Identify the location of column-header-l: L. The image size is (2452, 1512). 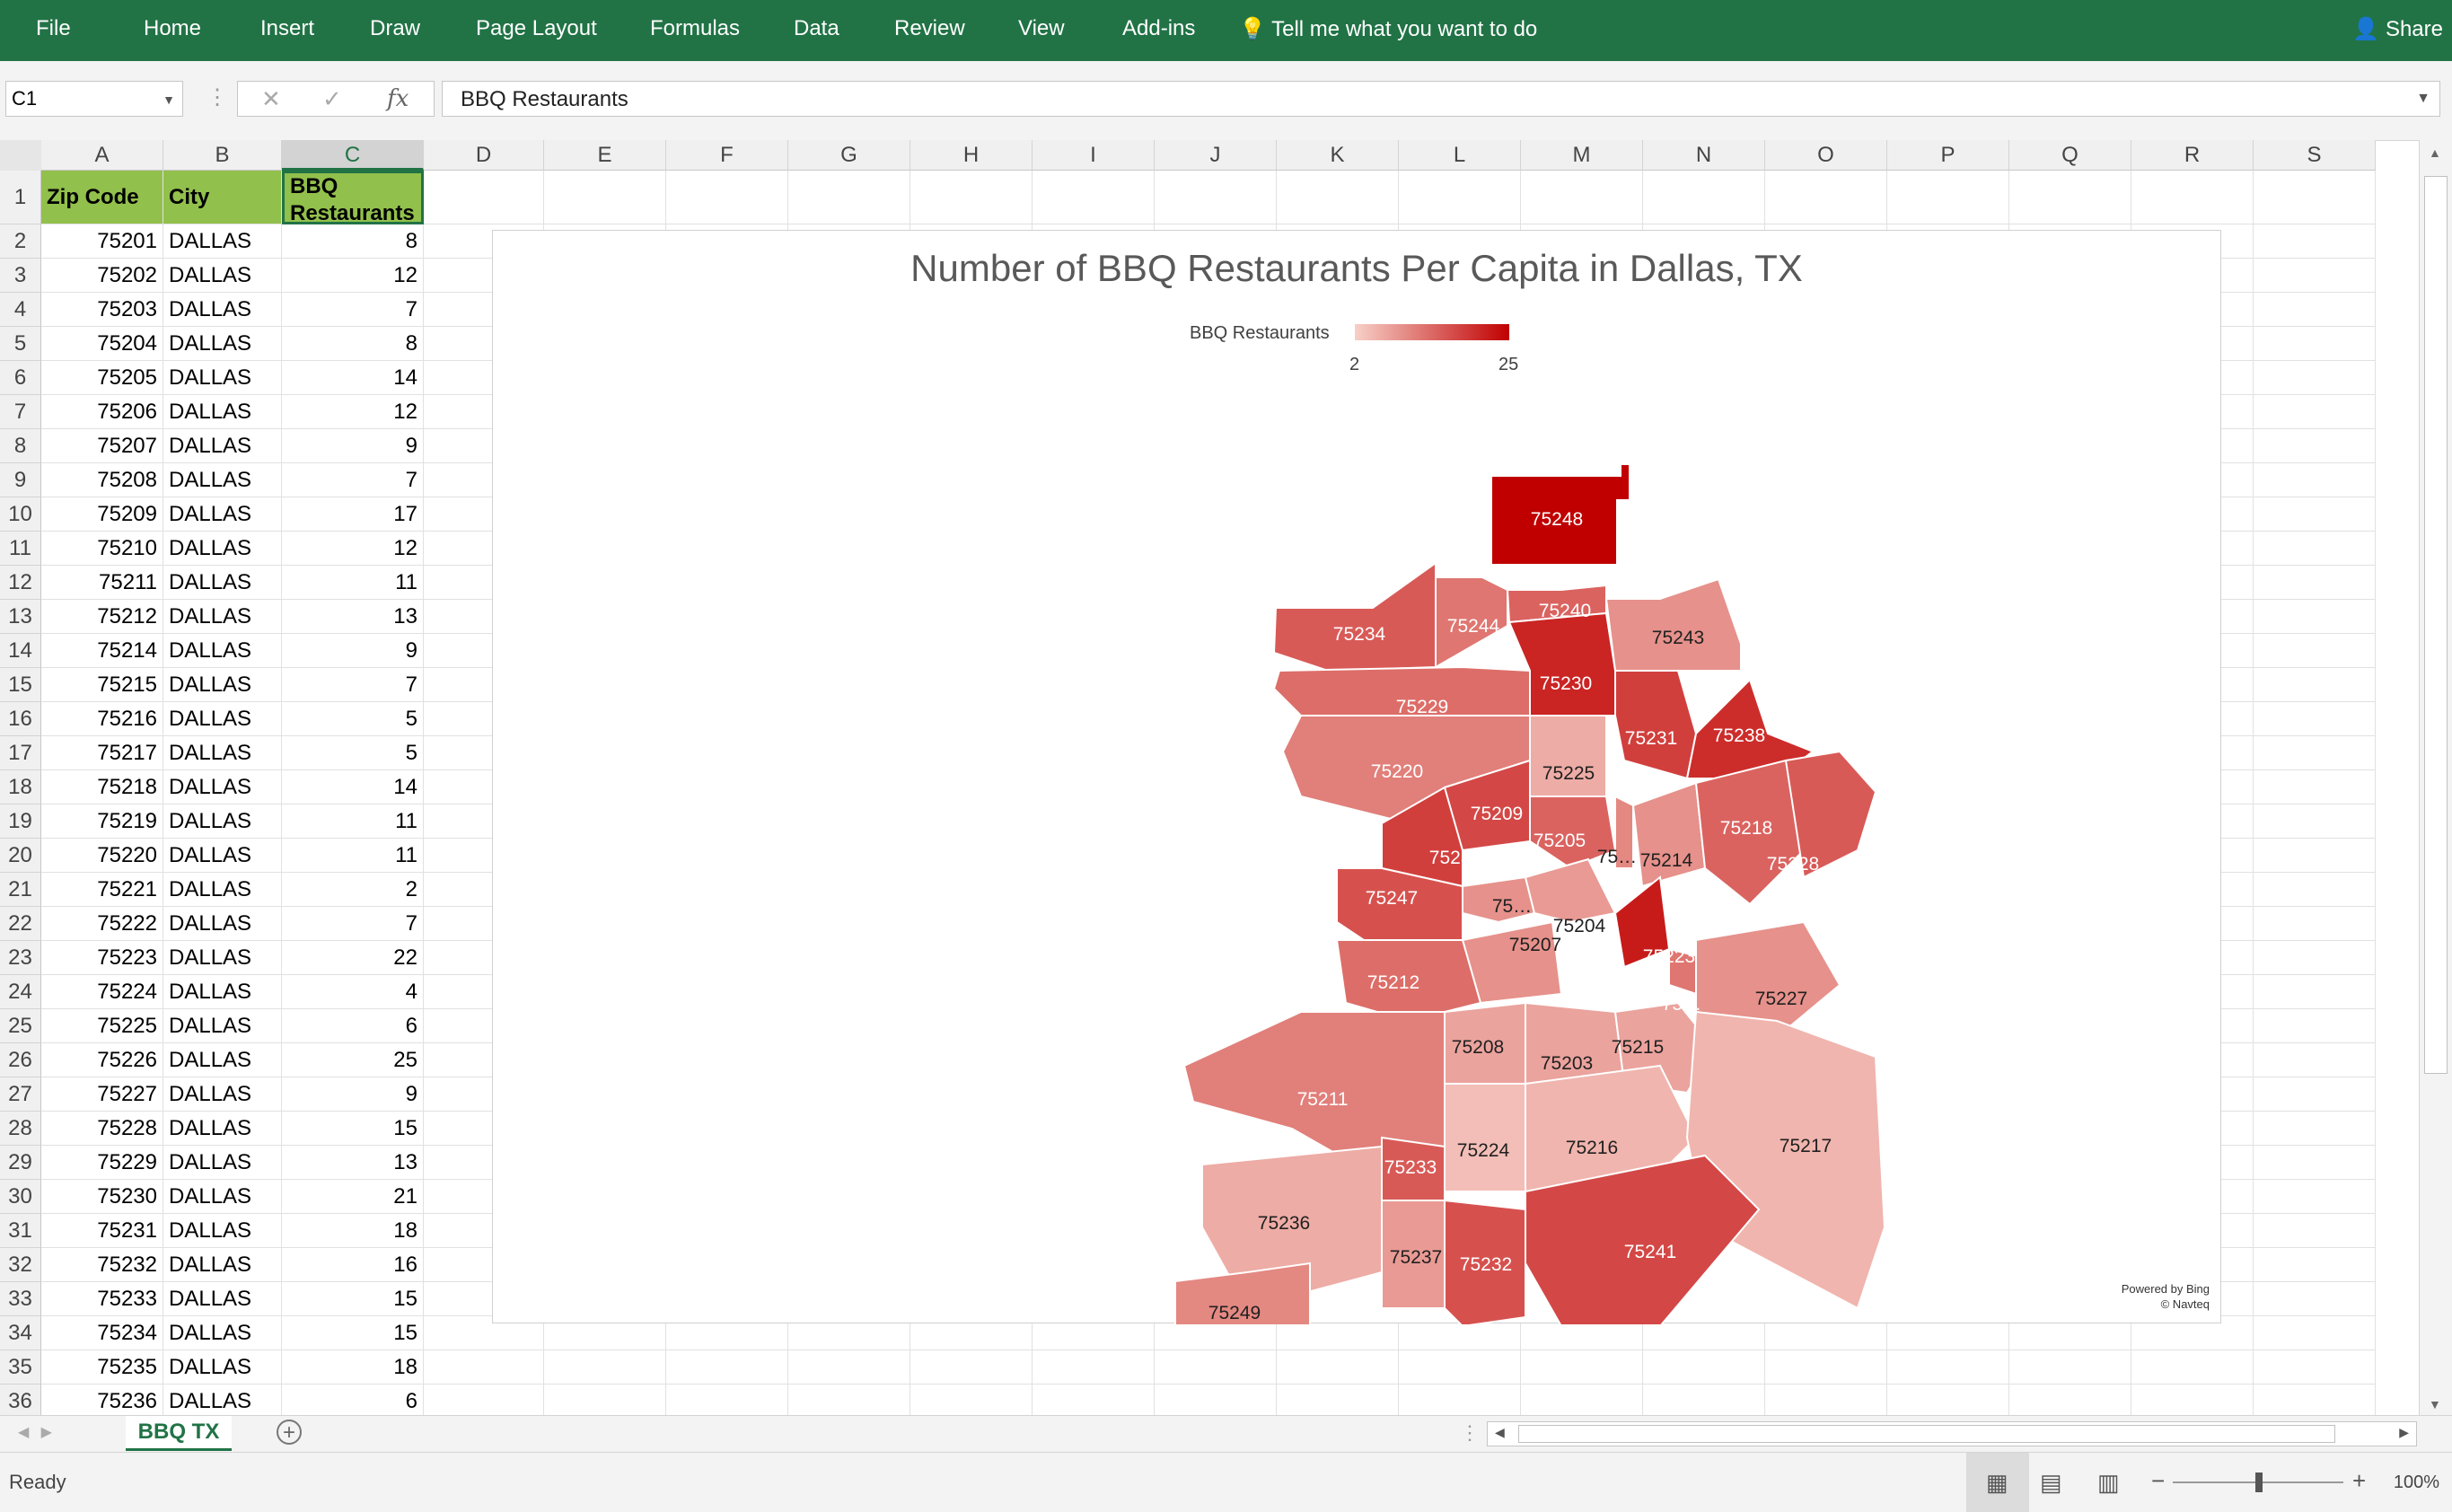
(1460, 155).